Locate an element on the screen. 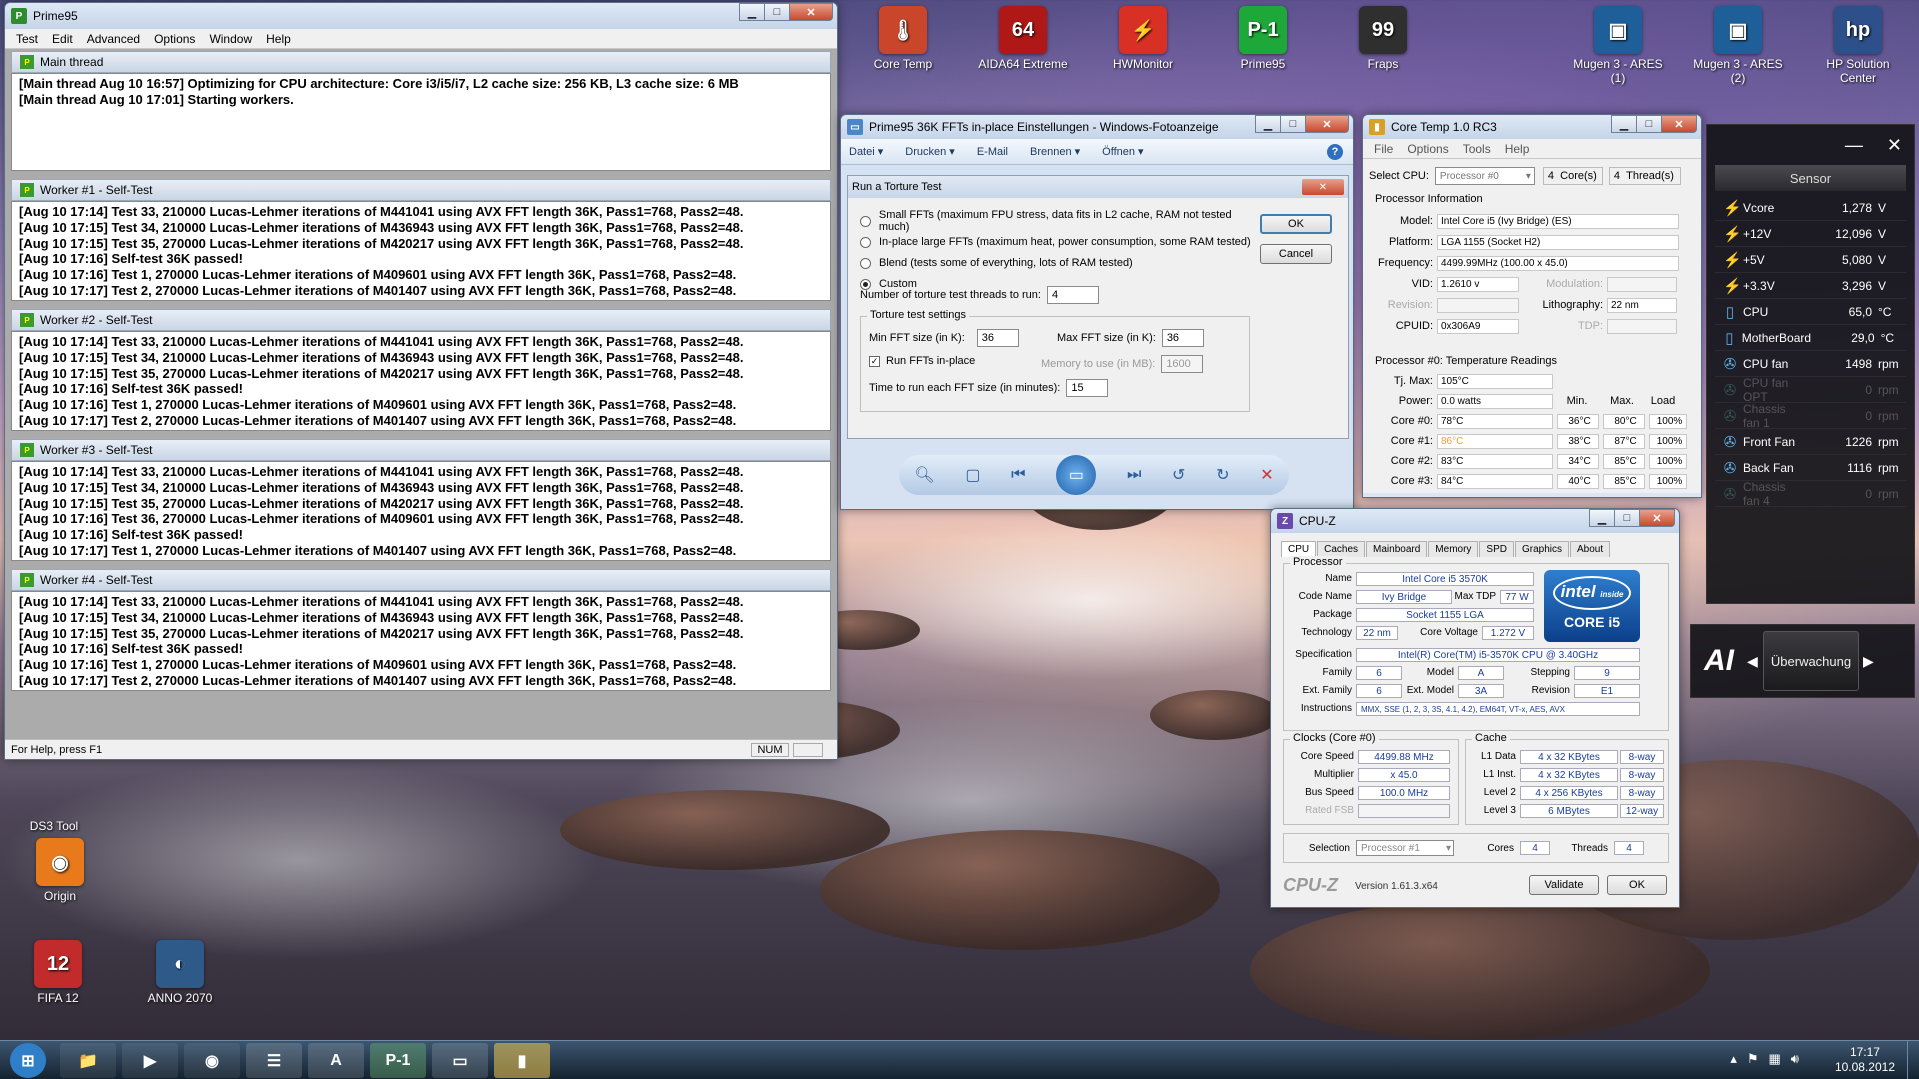  toolbar-menu: E-Mail is located at coordinates (992, 152).